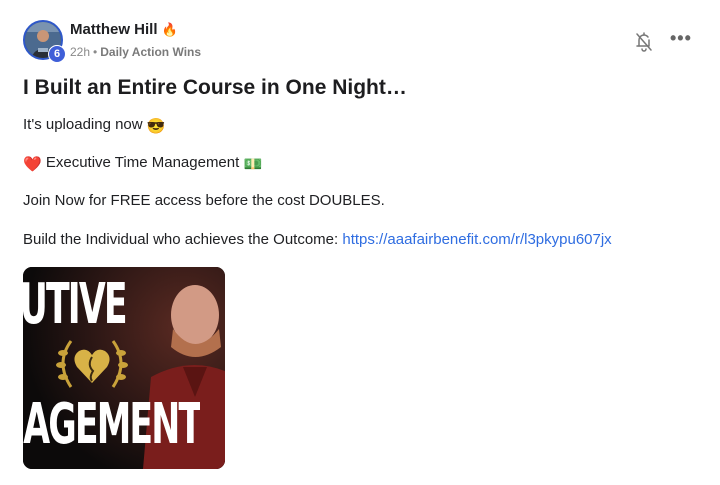 Image resolution: width=720 pixels, height=485 pixels. Describe the element at coordinates (32, 164) in the screenshot. I see `heart-emoji-icon: ❤️` at that location.